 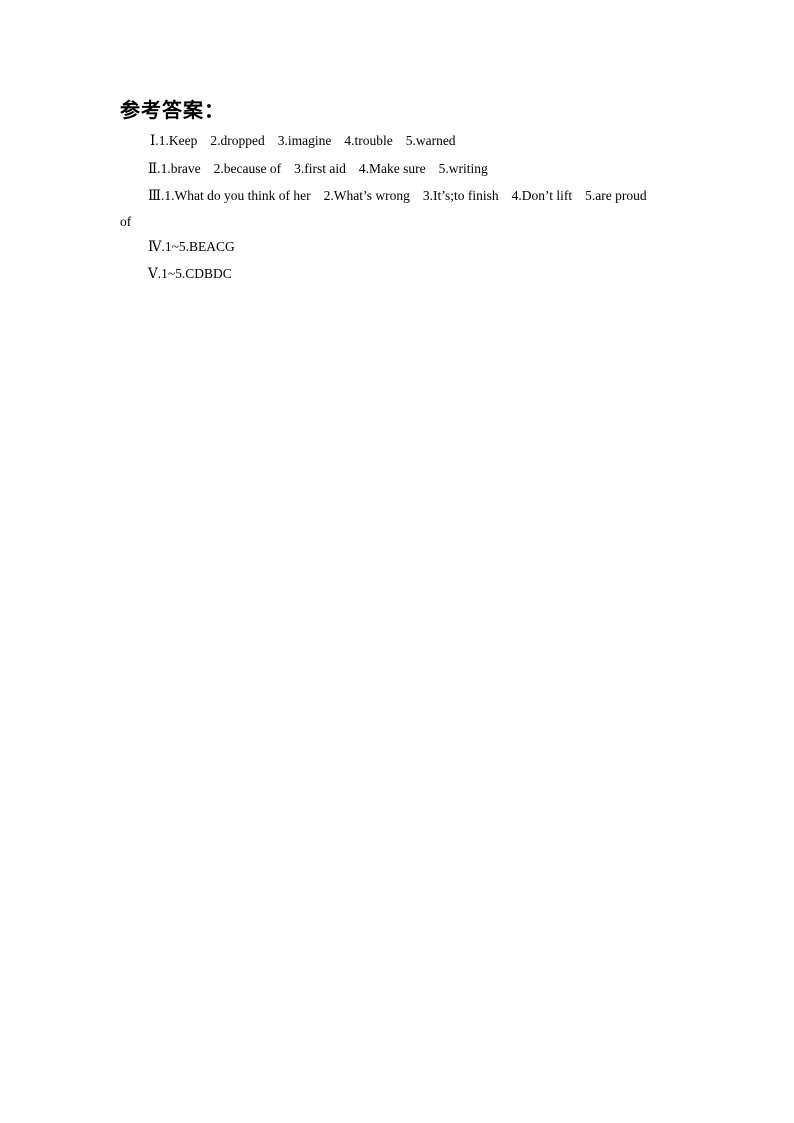 What do you see at coordinates (126, 221) in the screenshot?
I see `answer-section-3-continuation: of` at bounding box center [126, 221].